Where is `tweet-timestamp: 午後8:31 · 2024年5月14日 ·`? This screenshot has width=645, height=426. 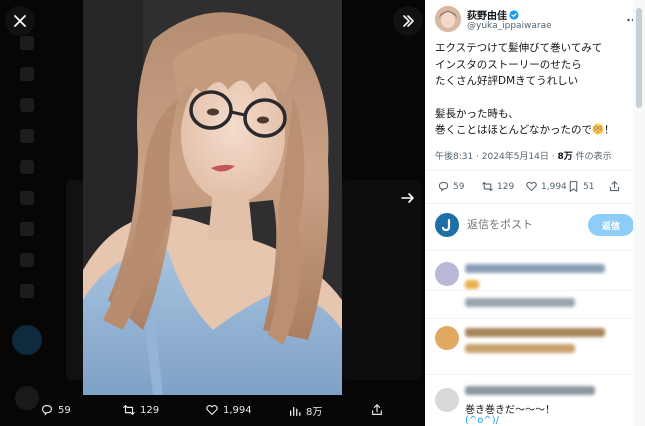
tweet-timestamp: 午後8:31 · 2024年5月14日 · is located at coordinates (496, 157).